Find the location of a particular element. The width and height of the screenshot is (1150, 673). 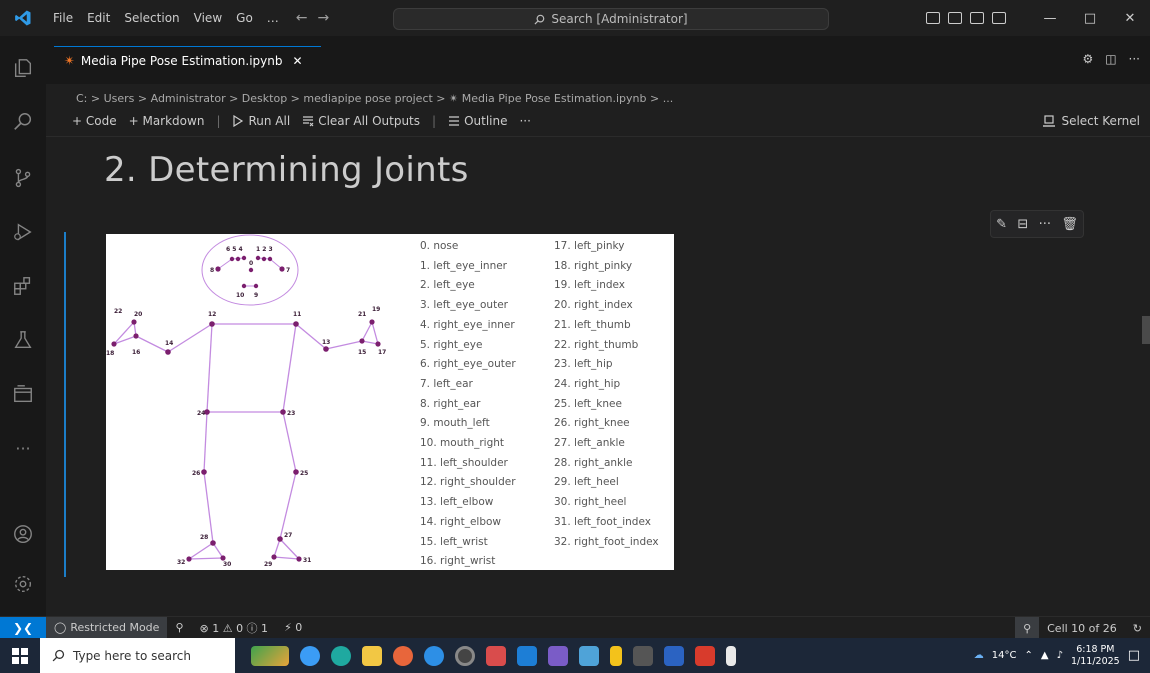

explorer-icon is located at coordinates (23, 68).